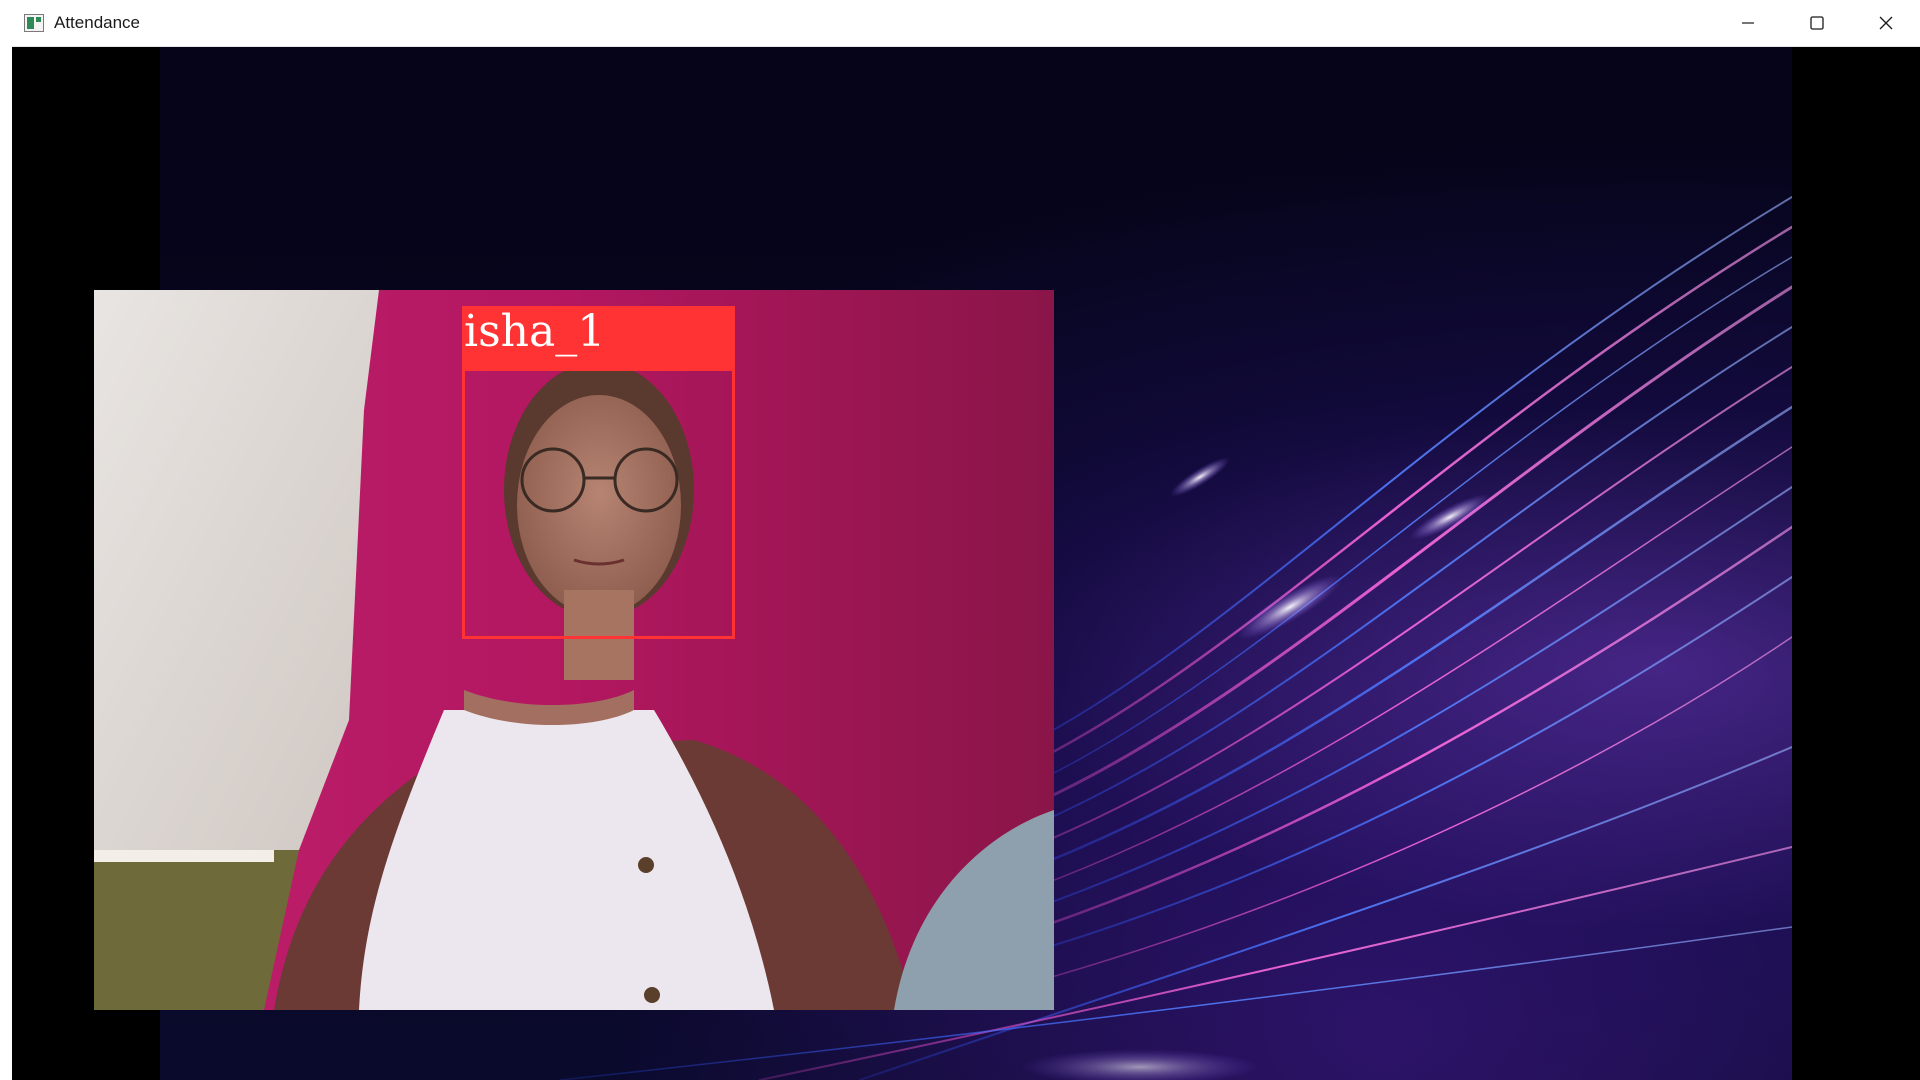 This screenshot has width=1920, height=1080. I want to click on minimize-button, so click(1747, 23).